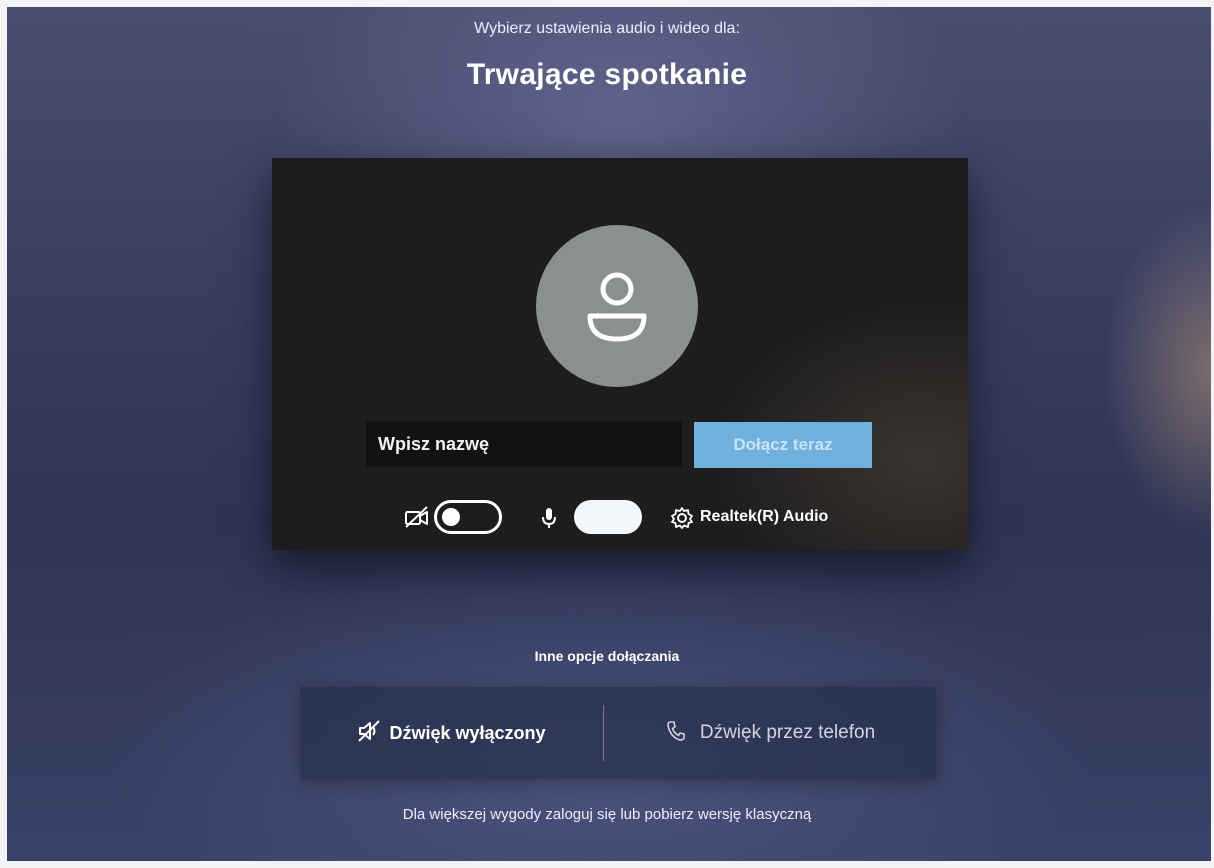 This screenshot has height=868, width=1214. I want to click on other-options-heading: Inne opcje dołączania, so click(607, 656).